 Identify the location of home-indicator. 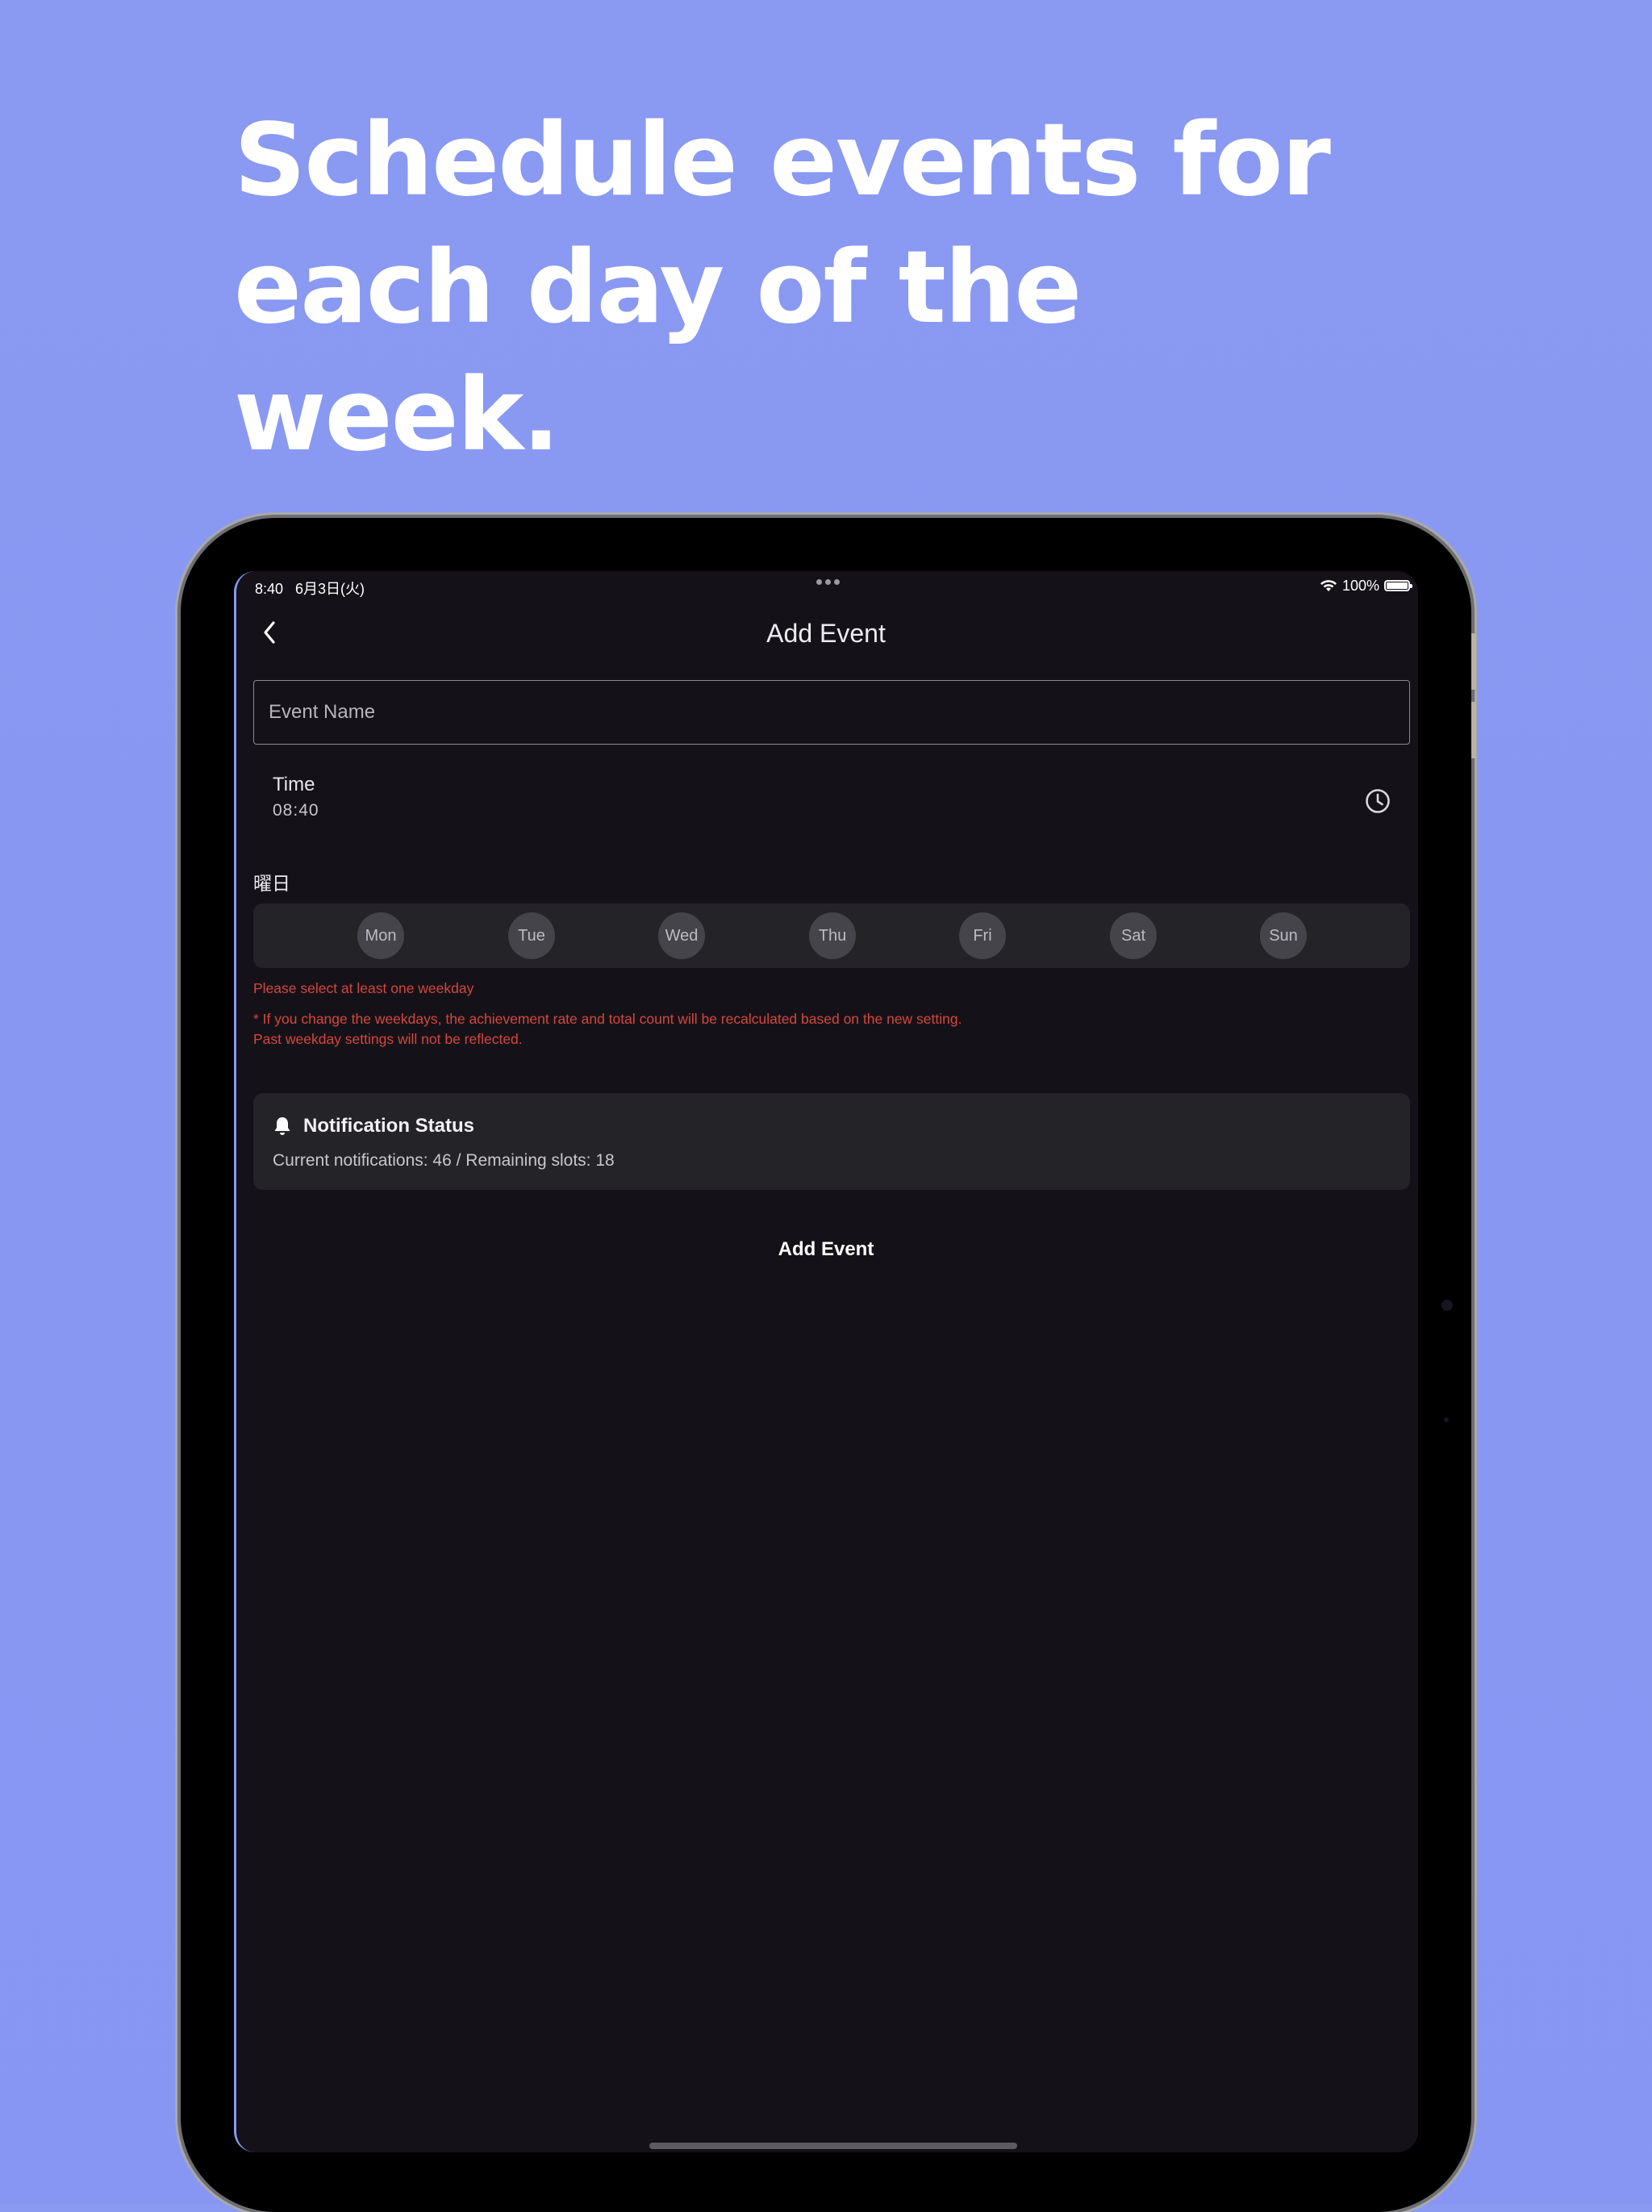
(833, 2146).